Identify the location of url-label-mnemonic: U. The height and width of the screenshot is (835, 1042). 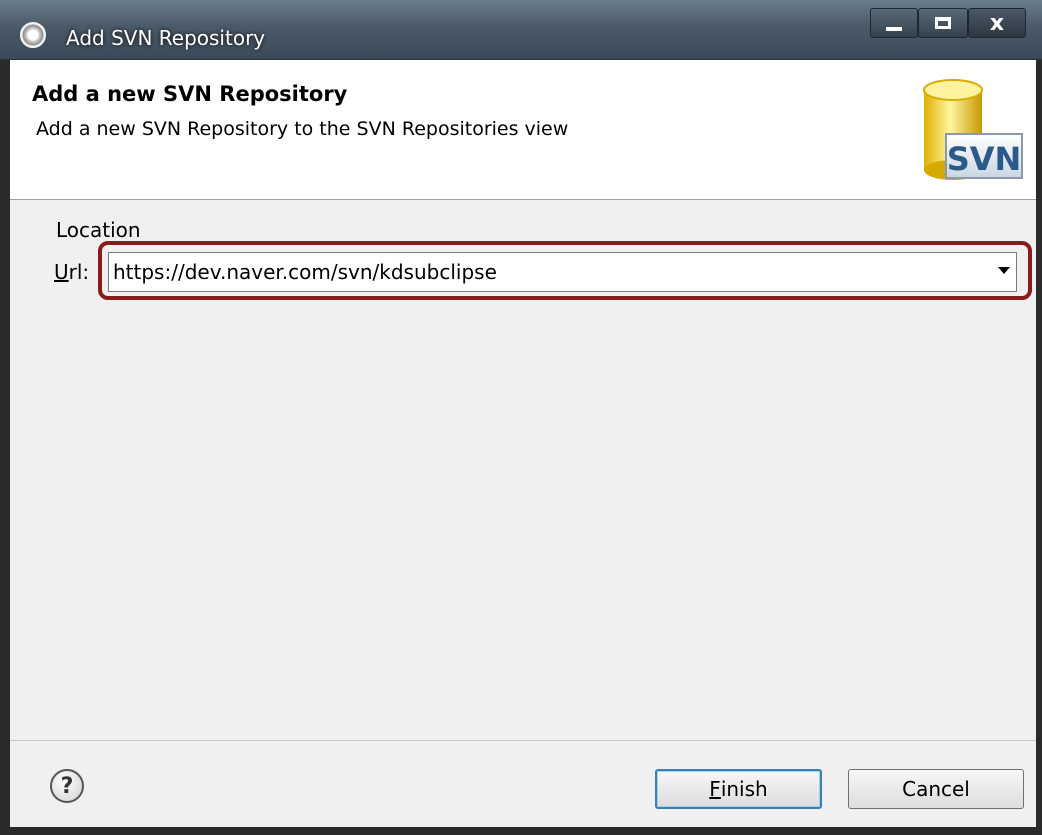
(61, 272).